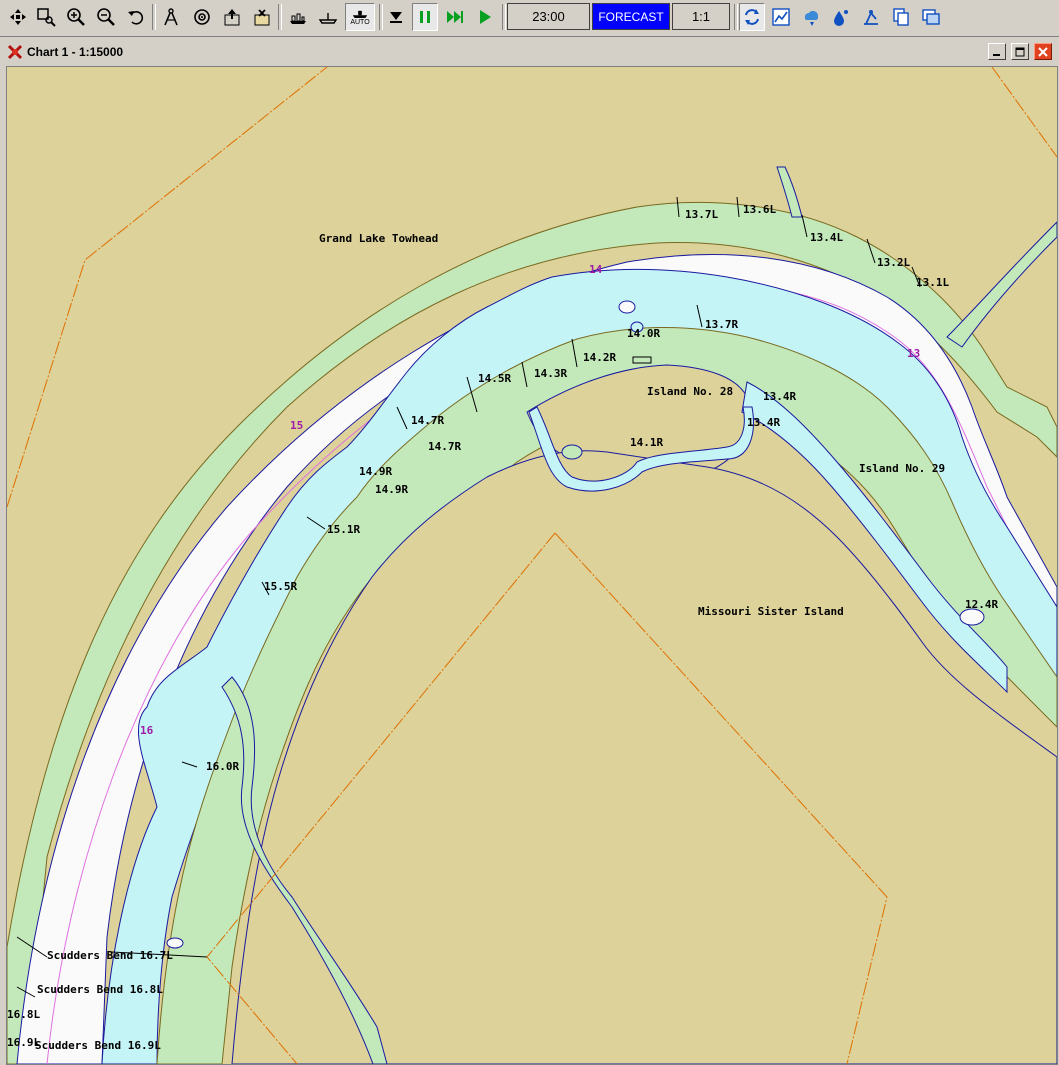 The image size is (1059, 1065). What do you see at coordinates (627, 307) in the screenshot?
I see `small-islet-a` at bounding box center [627, 307].